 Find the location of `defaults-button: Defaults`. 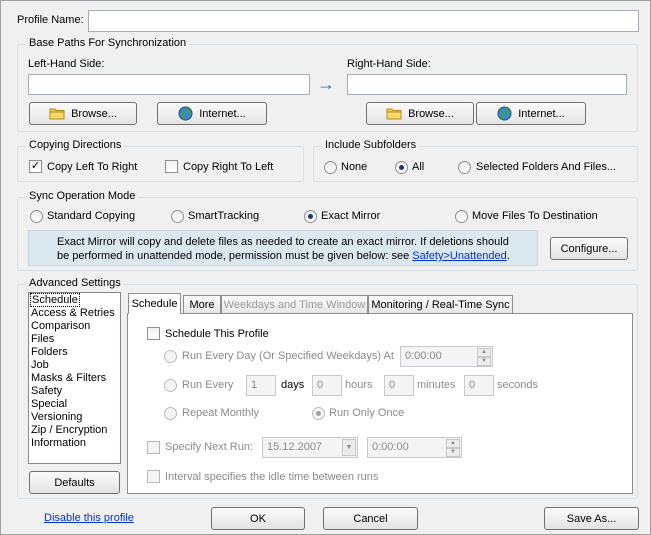

defaults-button: Defaults is located at coordinates (74, 482).